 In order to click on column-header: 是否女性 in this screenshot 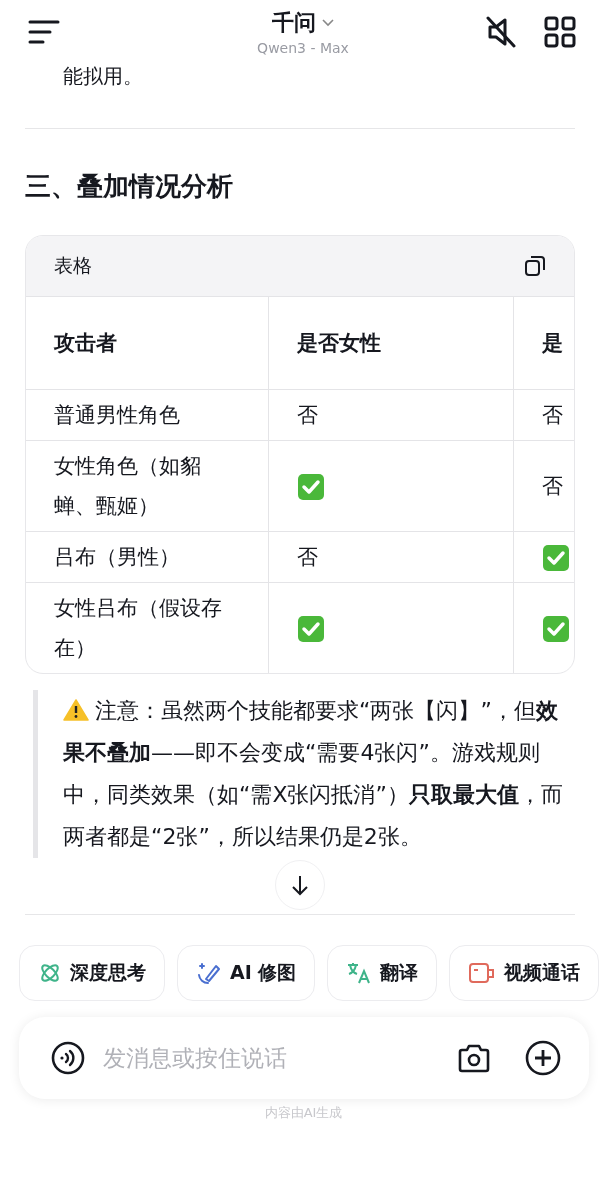, I will do `click(390, 343)`.